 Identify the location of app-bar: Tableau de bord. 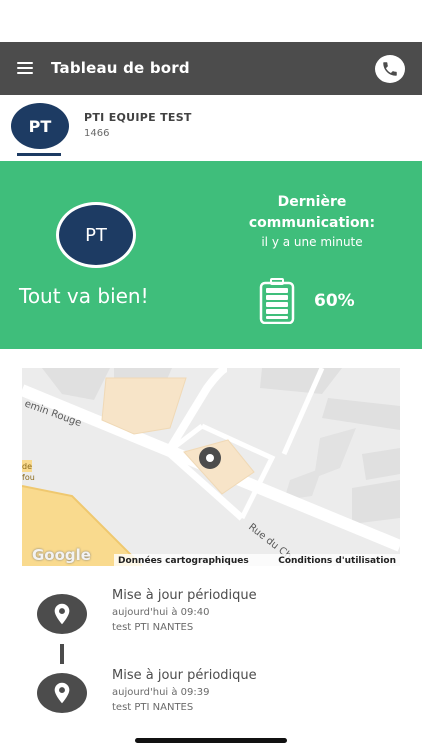
(211, 68).